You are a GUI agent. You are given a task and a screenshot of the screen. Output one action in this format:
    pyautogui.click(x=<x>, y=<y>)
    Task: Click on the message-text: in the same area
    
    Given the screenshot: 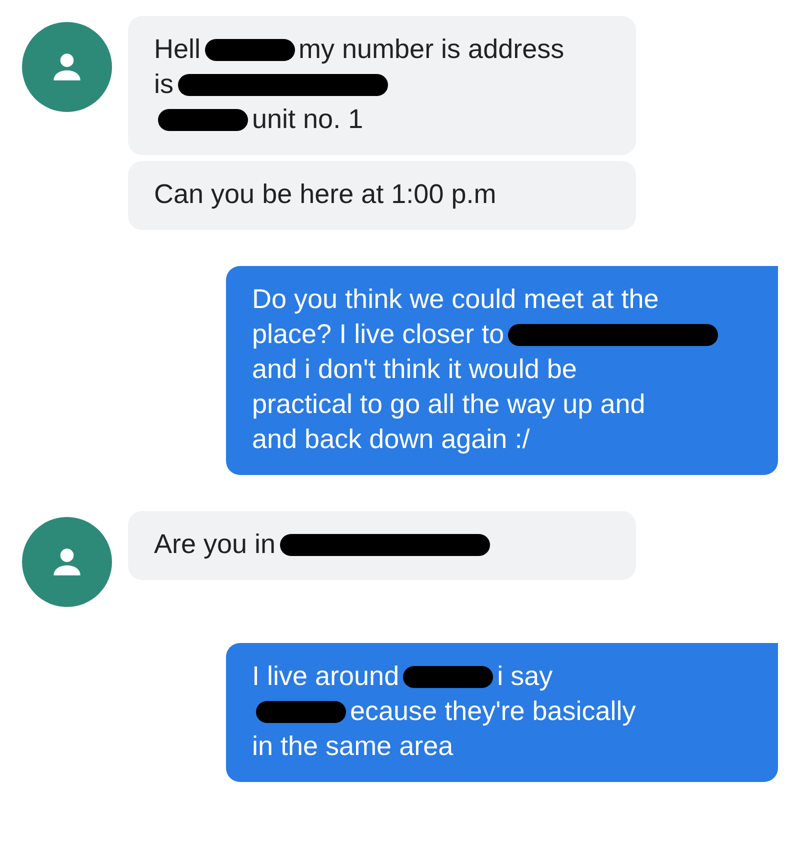 What is the action you would take?
    pyautogui.click(x=353, y=746)
    